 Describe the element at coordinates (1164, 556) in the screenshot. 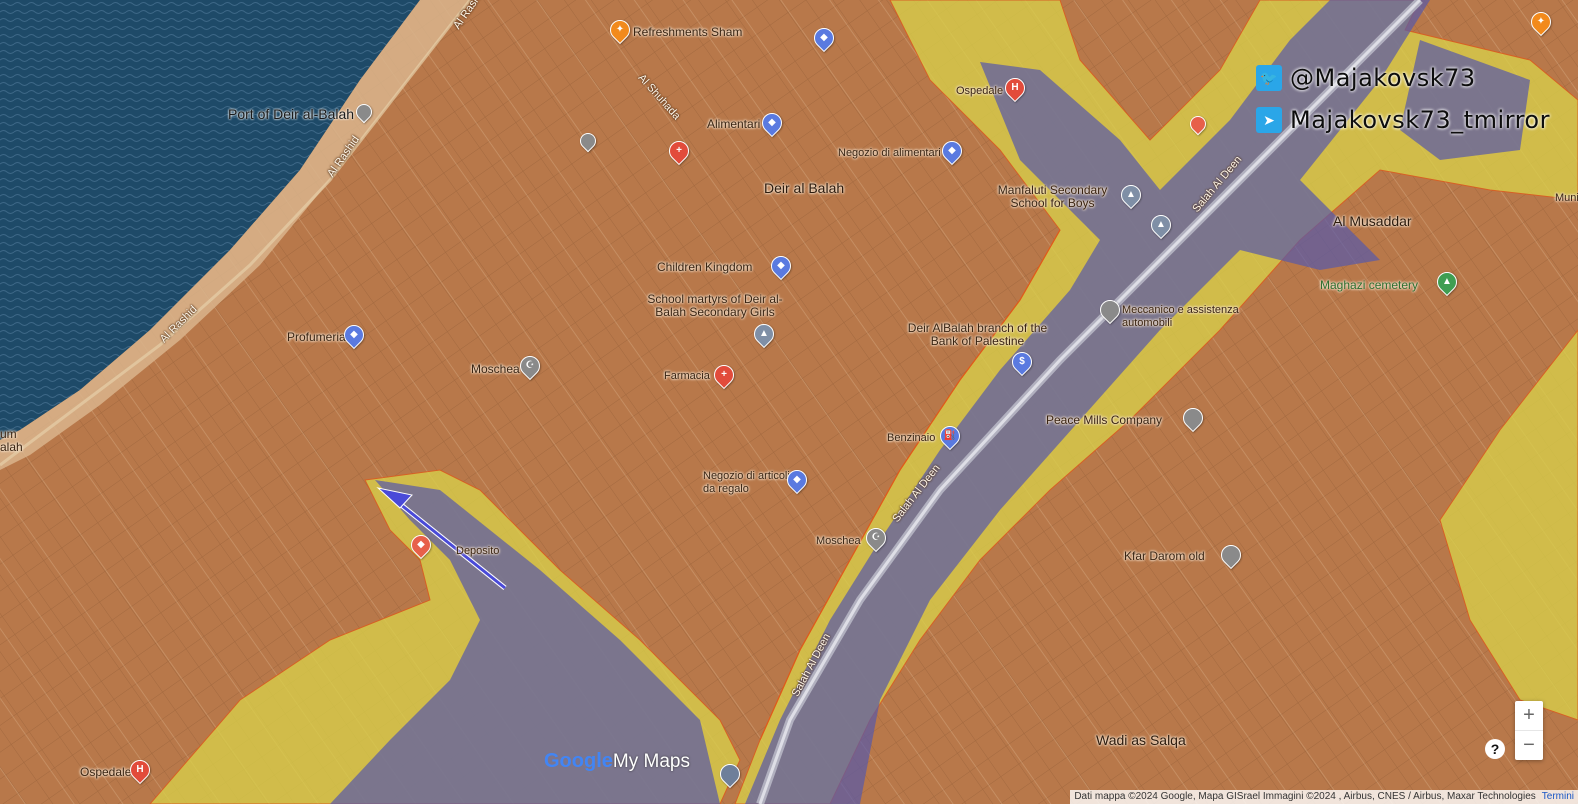

I see `label-kfar-darom: Kfar Darom old` at that location.